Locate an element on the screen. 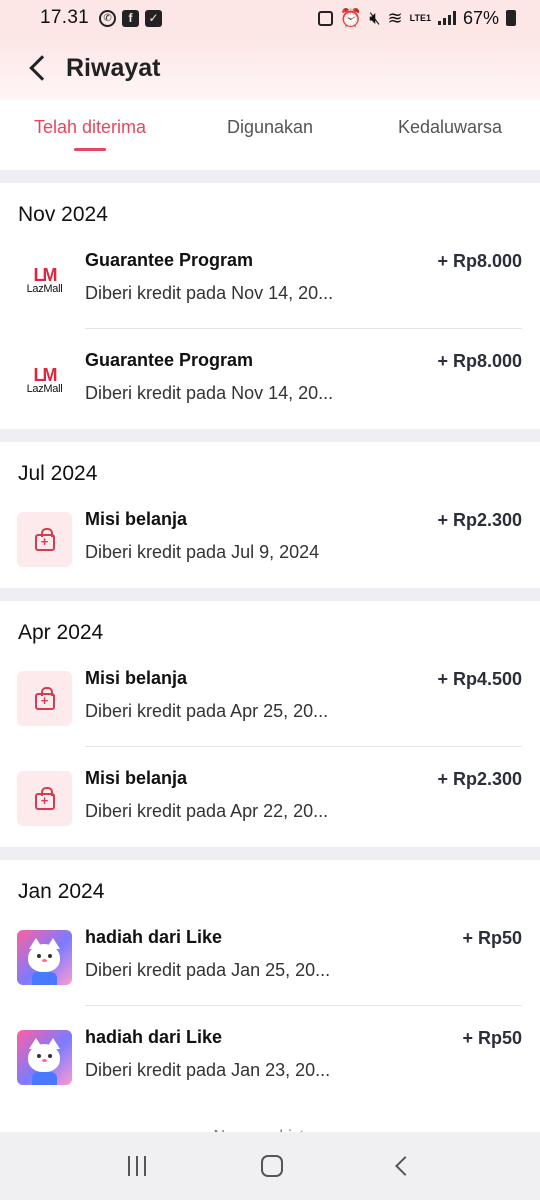  status-time: 17.31 is located at coordinates (65, 17).